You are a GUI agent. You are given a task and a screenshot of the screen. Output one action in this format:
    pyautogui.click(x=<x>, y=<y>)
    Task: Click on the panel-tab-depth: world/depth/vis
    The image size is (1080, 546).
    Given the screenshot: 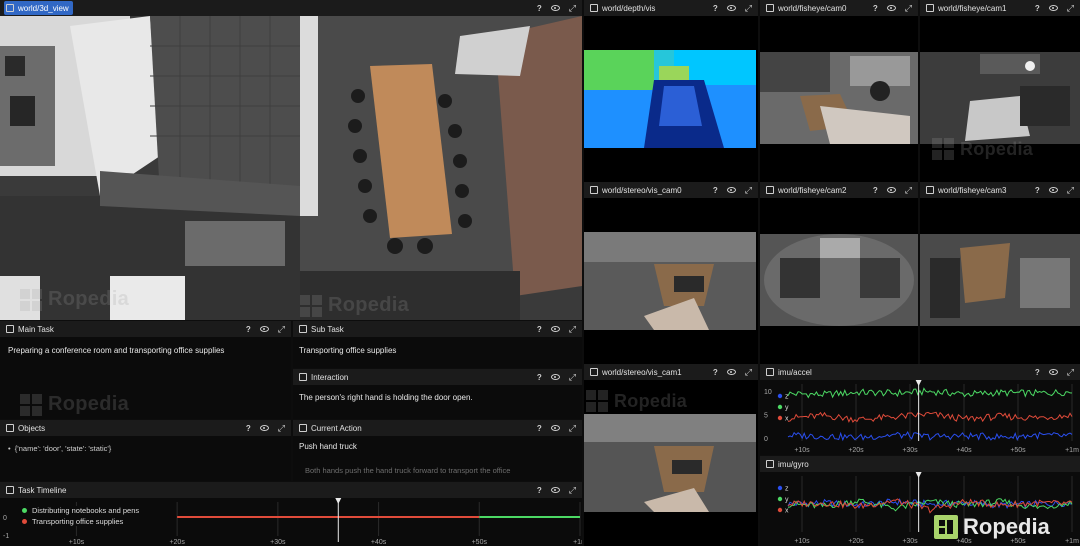 What is the action you would take?
    pyautogui.click(x=623, y=8)
    